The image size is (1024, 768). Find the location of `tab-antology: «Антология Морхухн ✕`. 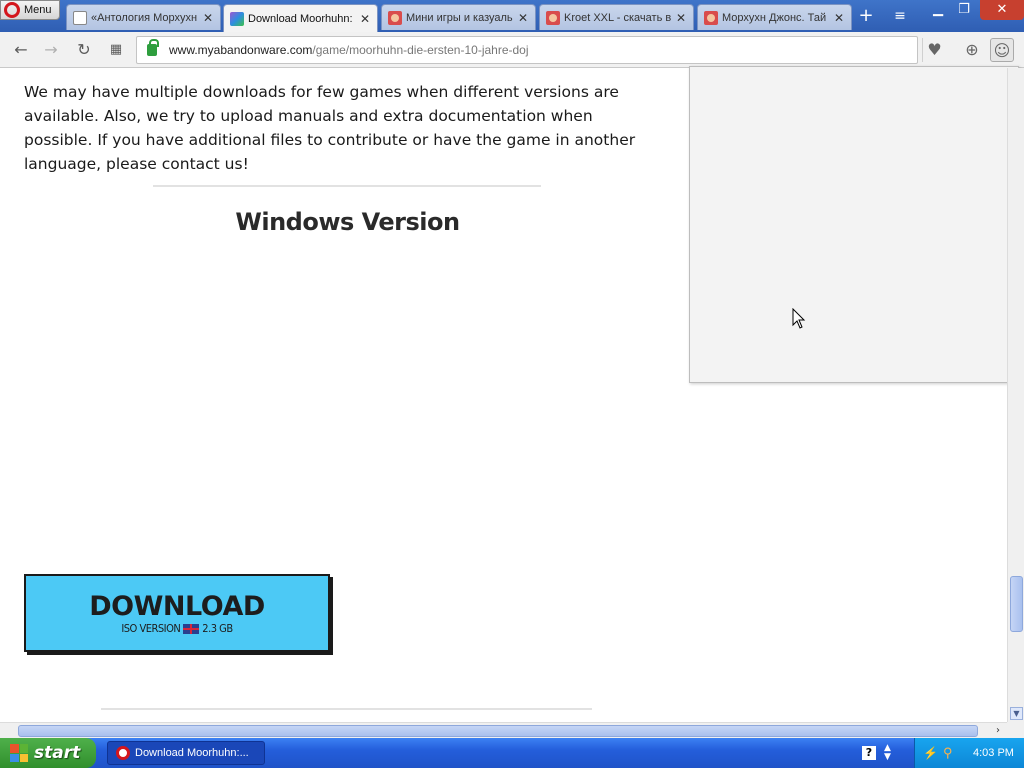

tab-antology: «Антология Морхухн ✕ is located at coordinates (143, 17).